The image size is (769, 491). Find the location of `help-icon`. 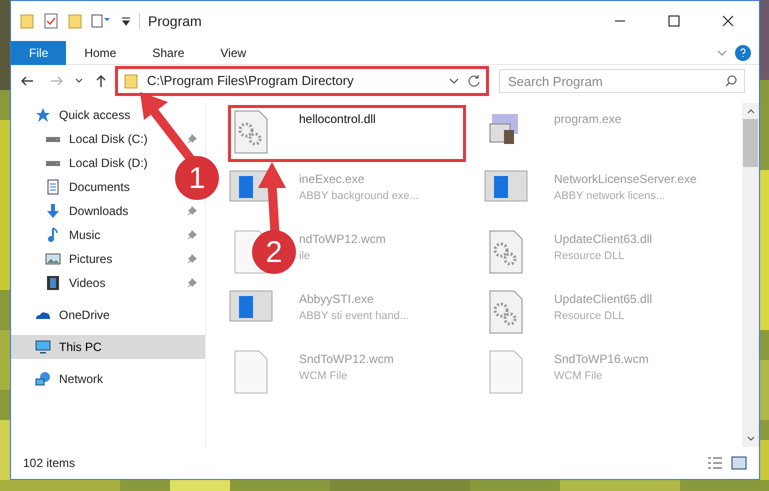

help-icon is located at coordinates (743, 52).